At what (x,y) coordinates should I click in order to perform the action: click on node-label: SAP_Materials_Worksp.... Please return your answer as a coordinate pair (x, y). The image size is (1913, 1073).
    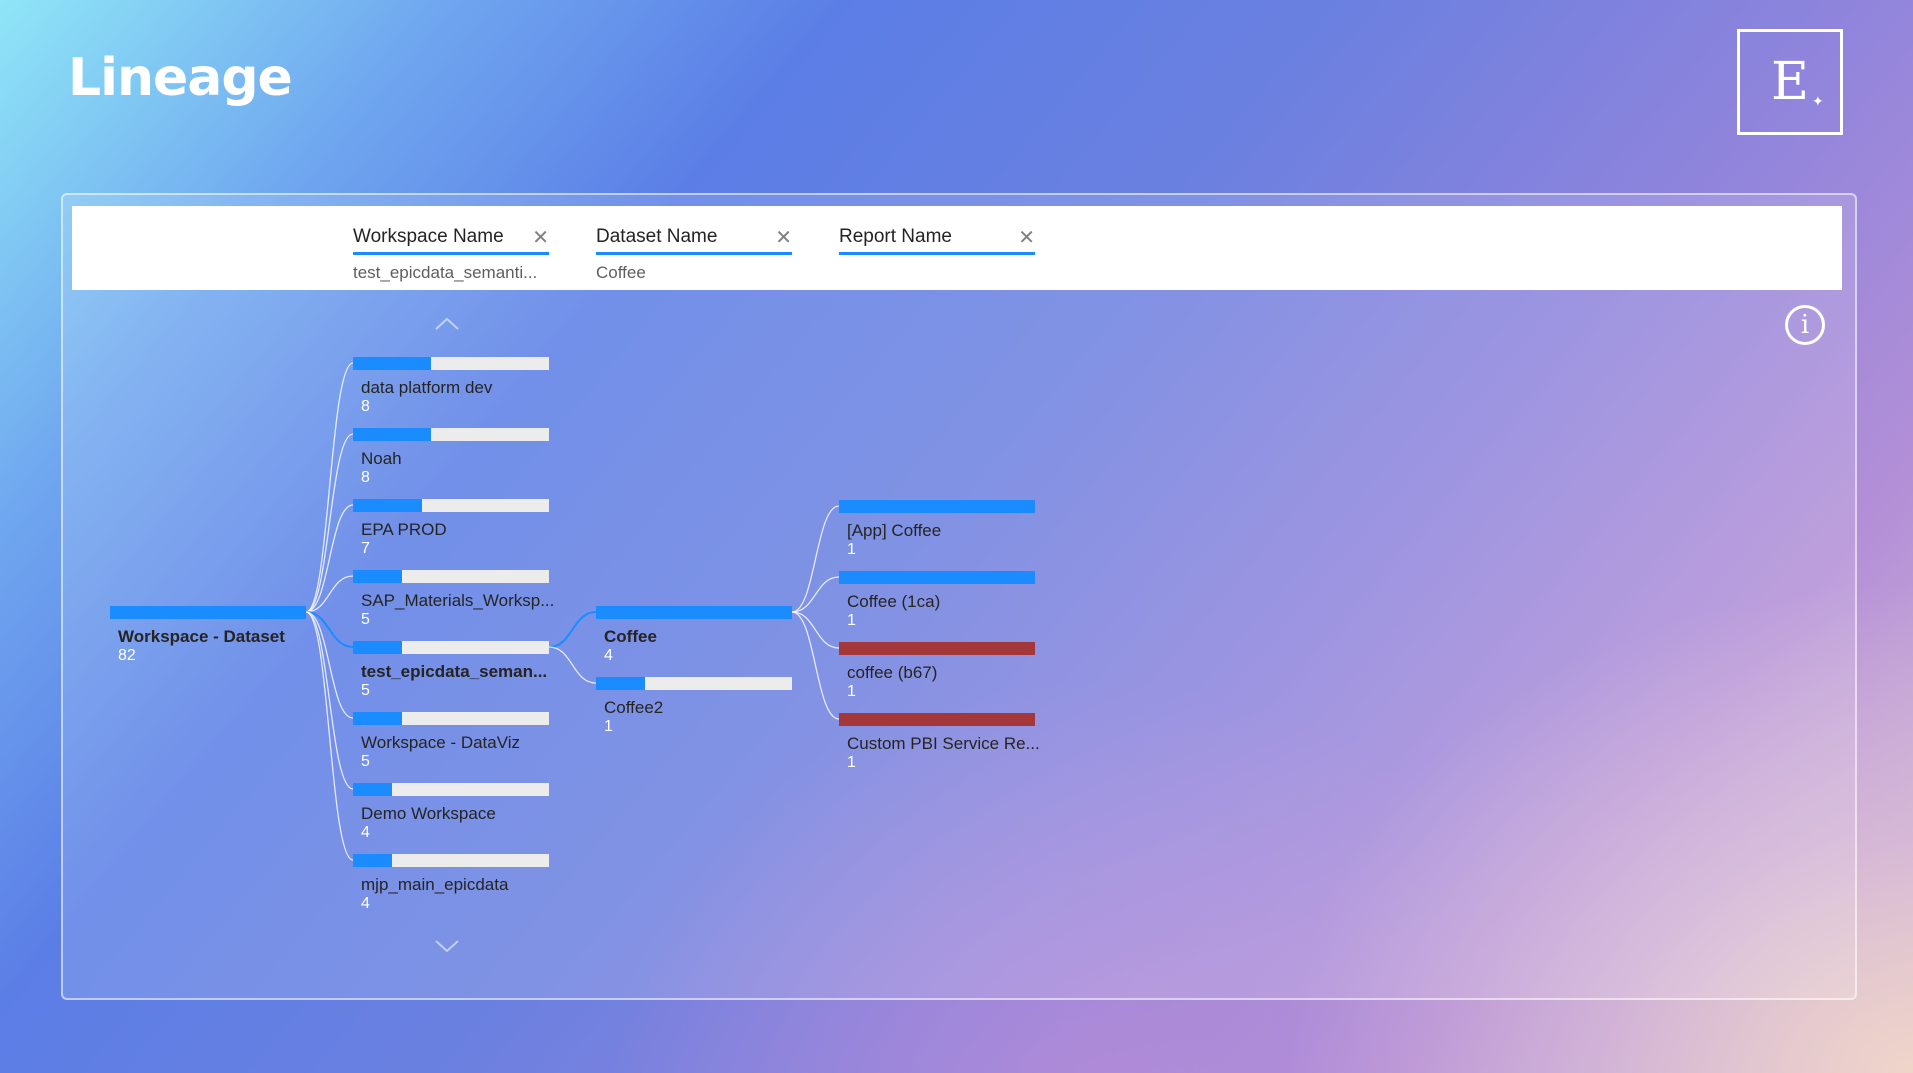
    Looking at the image, I should click on (458, 600).